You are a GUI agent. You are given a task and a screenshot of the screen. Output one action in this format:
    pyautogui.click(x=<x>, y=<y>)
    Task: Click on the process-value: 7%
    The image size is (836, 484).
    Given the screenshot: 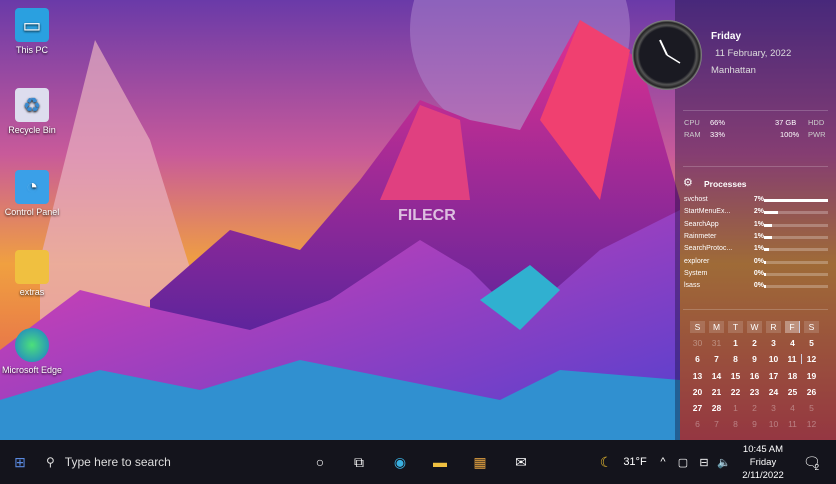 What is the action you would take?
    pyautogui.click(x=758, y=199)
    